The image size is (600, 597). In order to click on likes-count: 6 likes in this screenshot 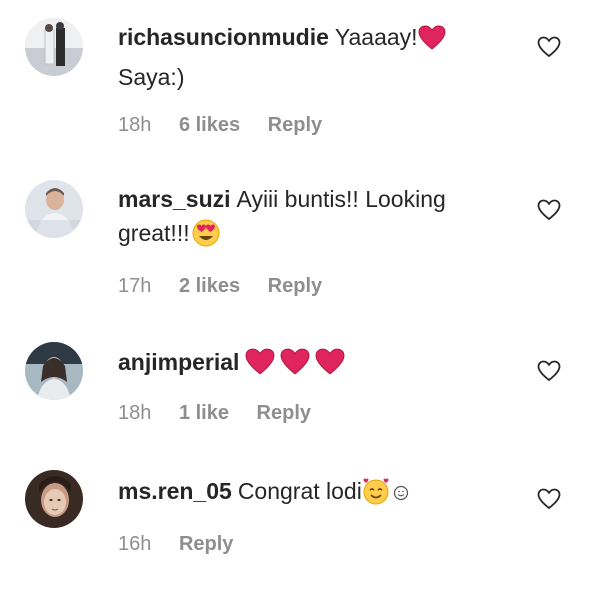, I will do `click(209, 125)`.